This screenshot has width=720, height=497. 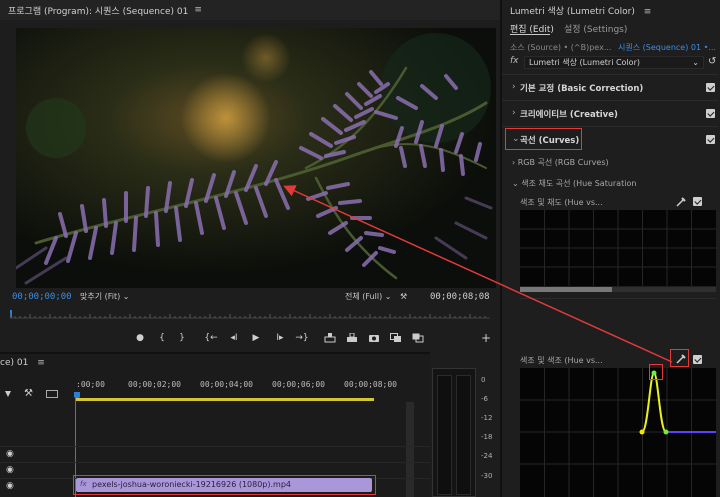 What do you see at coordinates (198, 10) in the screenshot?
I see `program-menu-icon: ≡` at bounding box center [198, 10].